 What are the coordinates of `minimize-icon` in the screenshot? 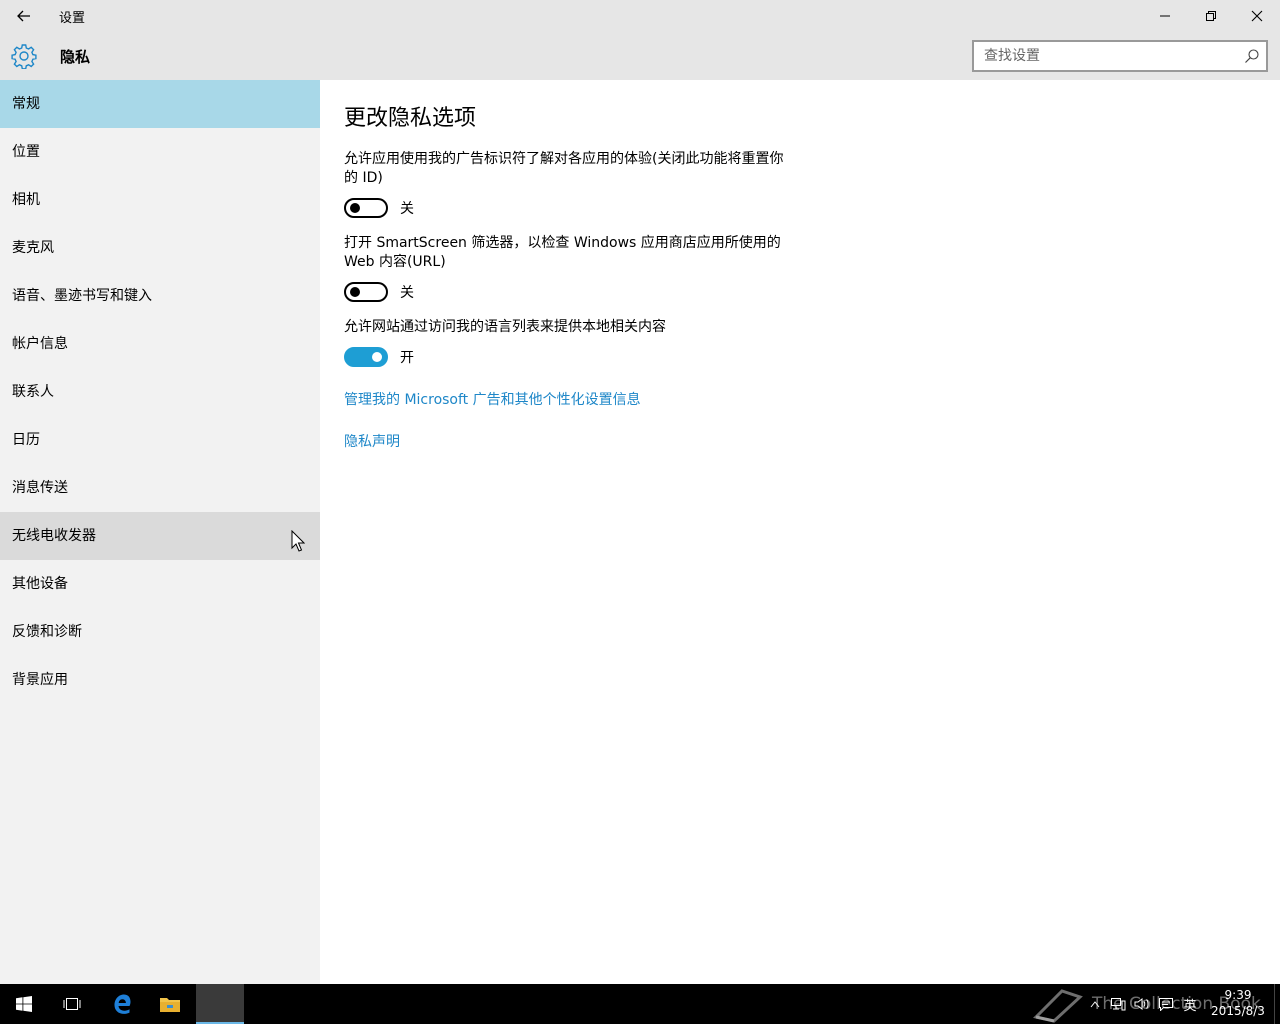 It's located at (1165, 16).